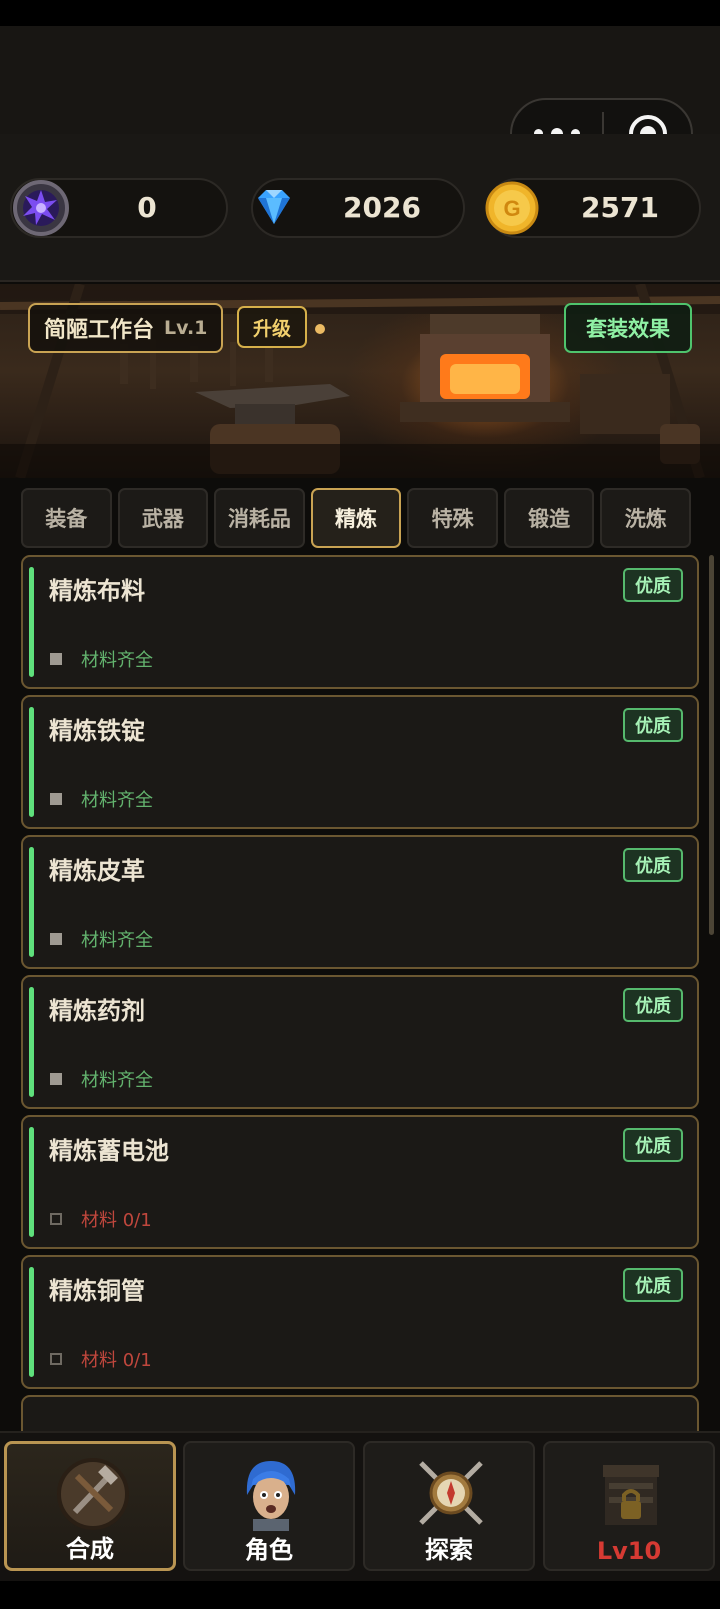 Image resolution: width=720 pixels, height=1609 pixels. Describe the element at coordinates (631, 1495) in the screenshot. I see `locked-shop-icon` at that location.